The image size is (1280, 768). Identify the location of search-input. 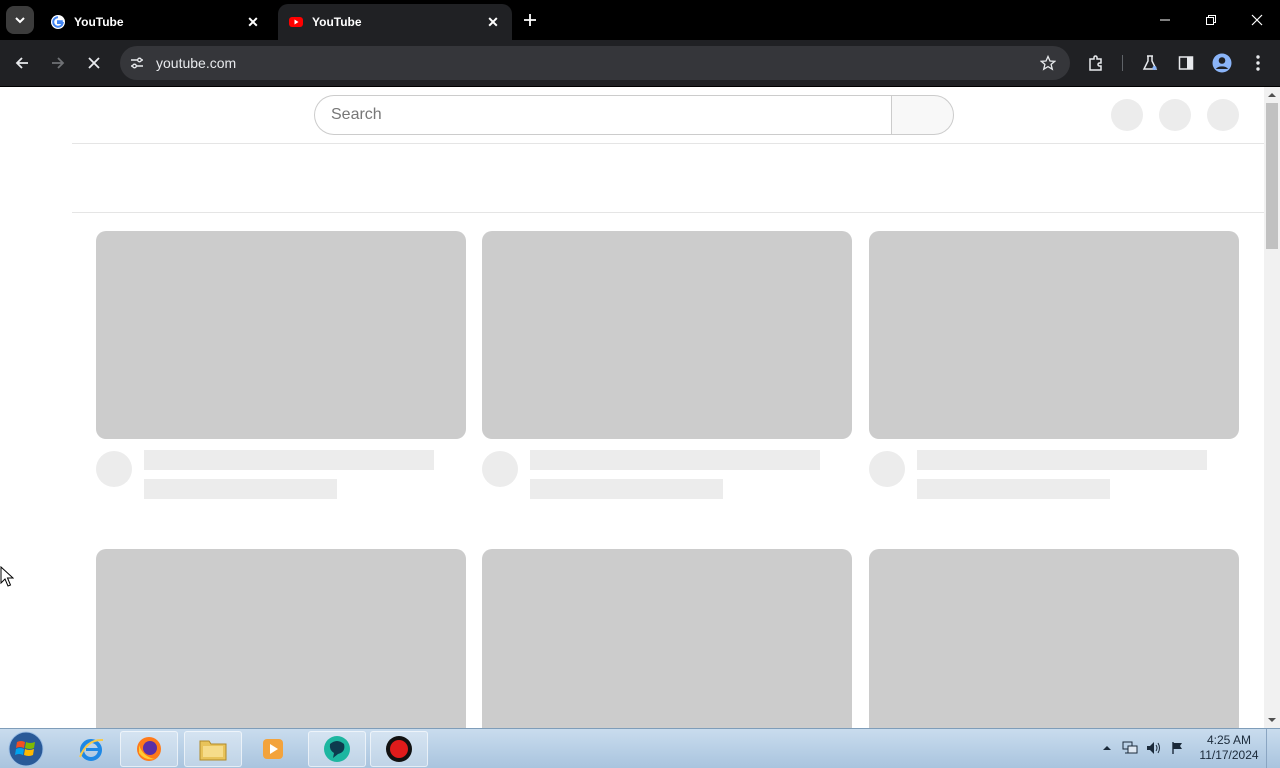
(602, 115).